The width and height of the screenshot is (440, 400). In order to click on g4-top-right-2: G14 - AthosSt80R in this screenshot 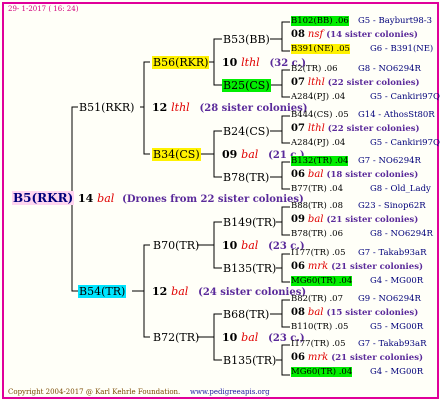, I will do `click(396, 115)`.